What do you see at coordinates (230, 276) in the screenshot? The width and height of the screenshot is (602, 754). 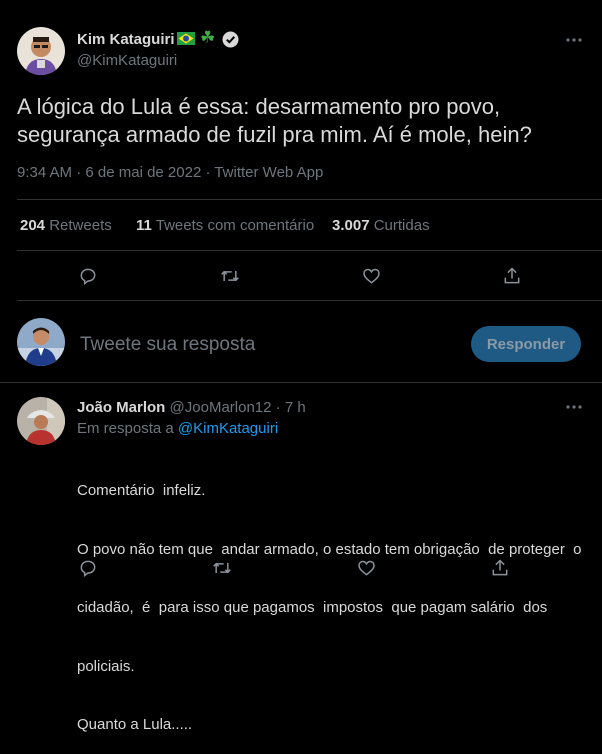 I see `retweet-icon` at bounding box center [230, 276].